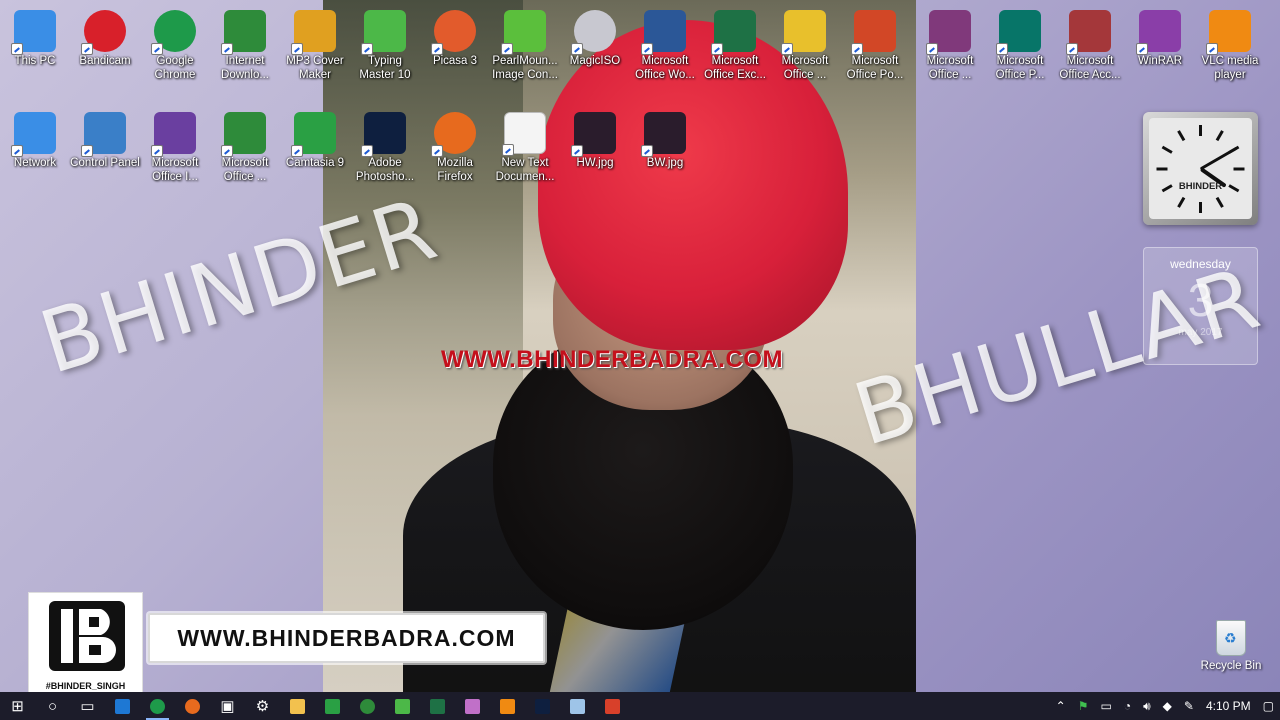 The height and width of the screenshot is (720, 1280). What do you see at coordinates (87, 706) in the screenshot?
I see `task-view-button: ▭` at bounding box center [87, 706].